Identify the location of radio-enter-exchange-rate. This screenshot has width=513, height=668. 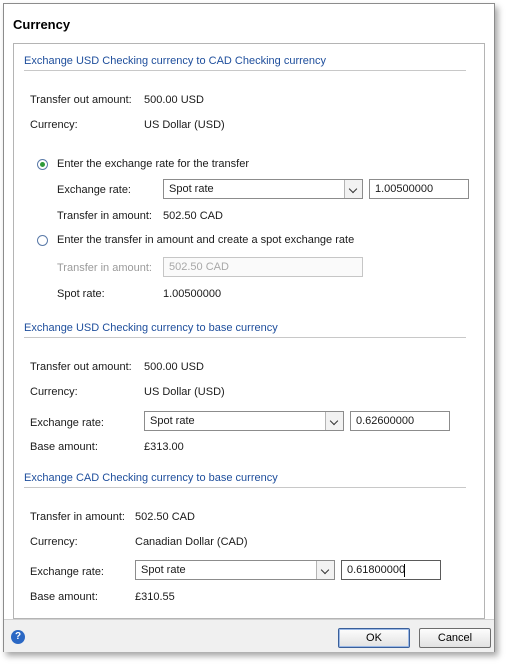
(42, 164).